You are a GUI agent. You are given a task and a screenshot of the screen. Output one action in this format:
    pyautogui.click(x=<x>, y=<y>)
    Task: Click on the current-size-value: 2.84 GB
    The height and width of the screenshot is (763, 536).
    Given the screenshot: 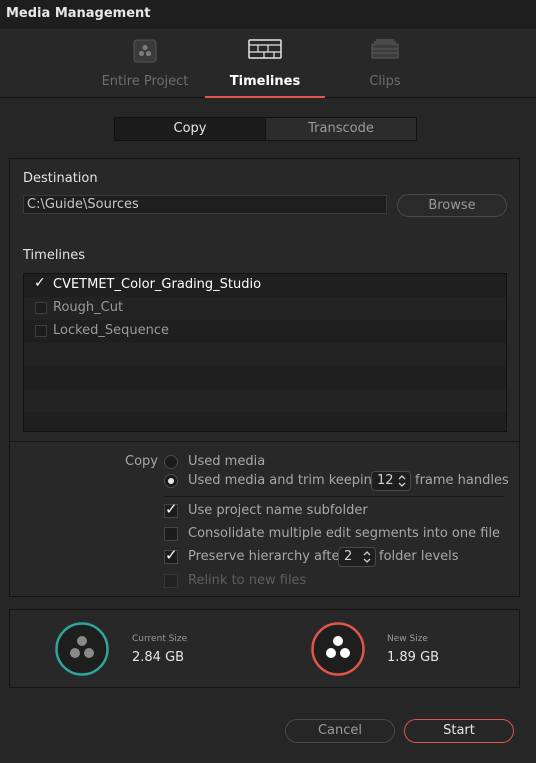 What is the action you would take?
    pyautogui.click(x=158, y=657)
    